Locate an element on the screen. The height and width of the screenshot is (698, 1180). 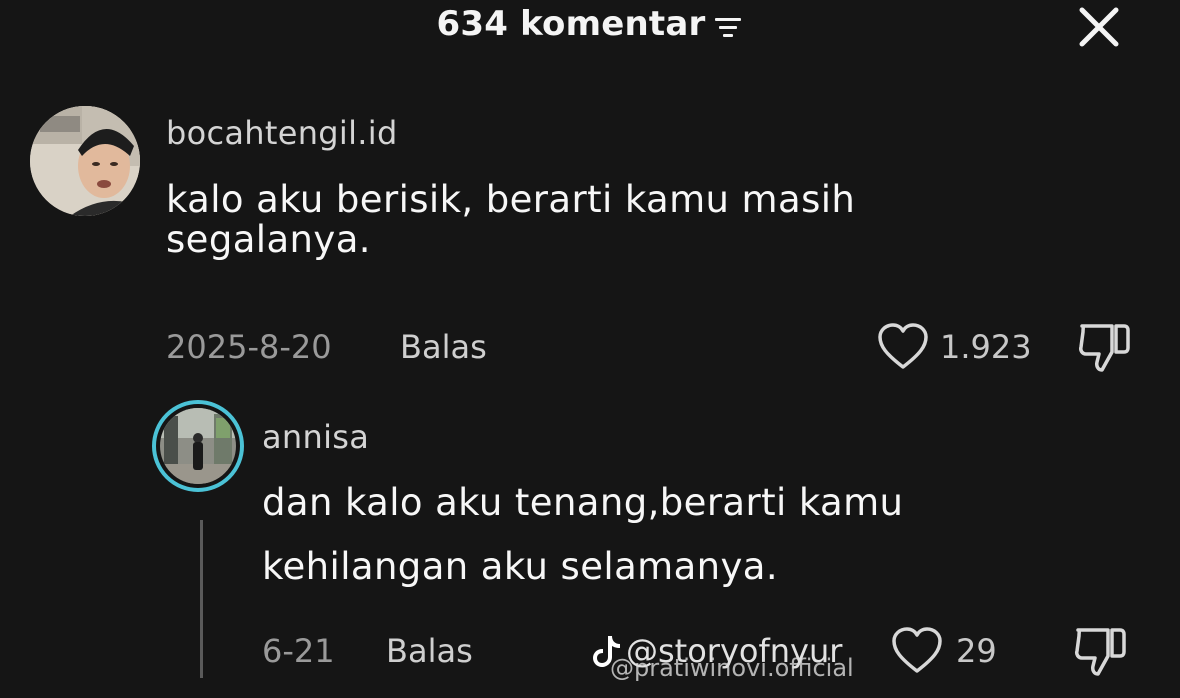
avatar-annisa is located at coordinates (198, 446).